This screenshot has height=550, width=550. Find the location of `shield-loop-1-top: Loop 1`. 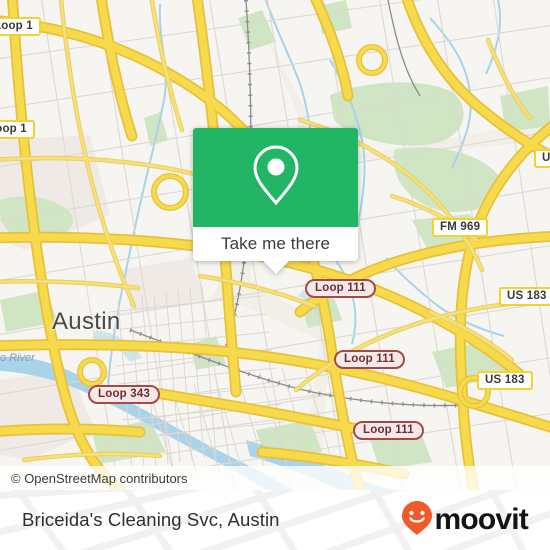

shield-loop-1-top: Loop 1 is located at coordinates (20, 26).